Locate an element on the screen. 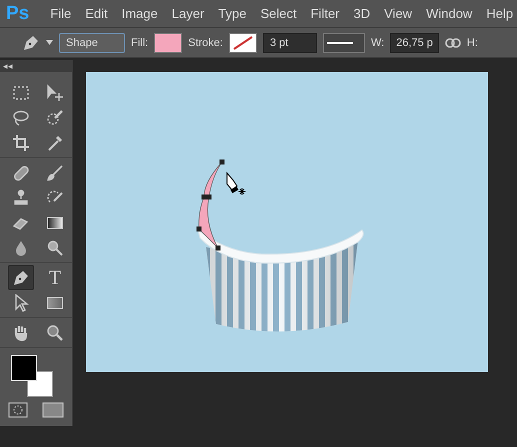 This screenshot has height=447, width=517. eyedropper-icon is located at coordinates (55, 143).